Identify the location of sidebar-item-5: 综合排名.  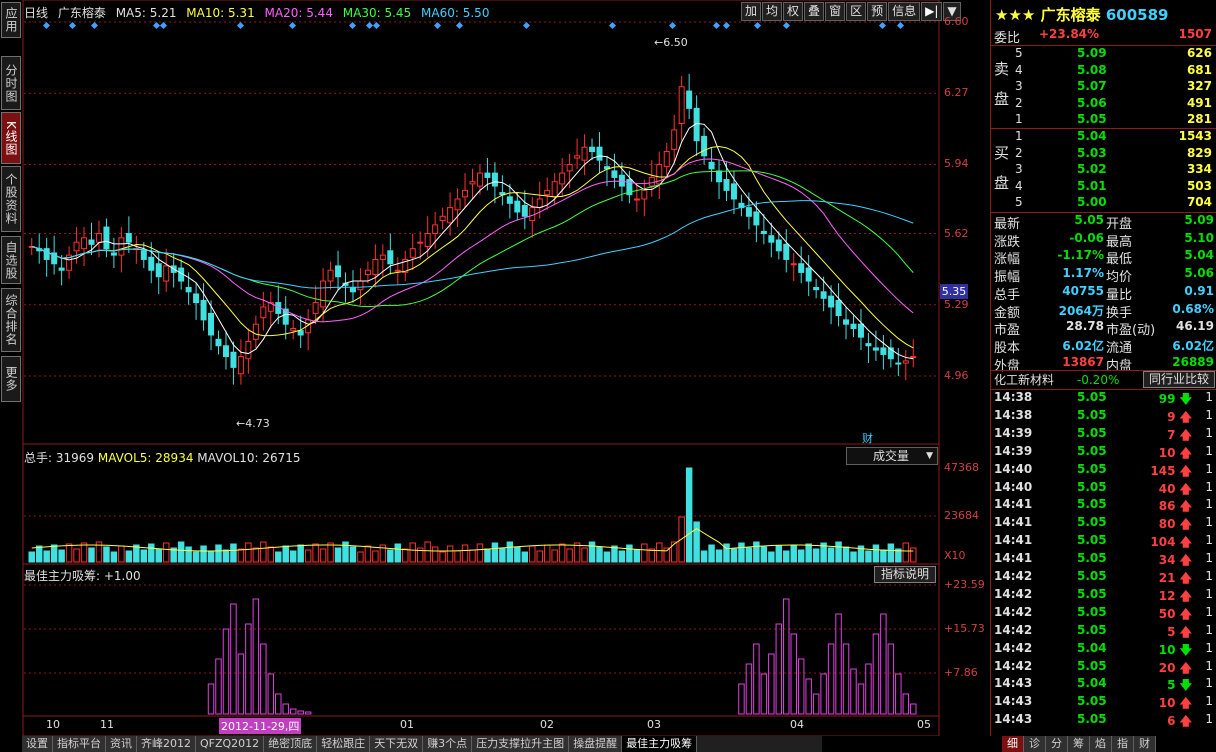
(11, 320).